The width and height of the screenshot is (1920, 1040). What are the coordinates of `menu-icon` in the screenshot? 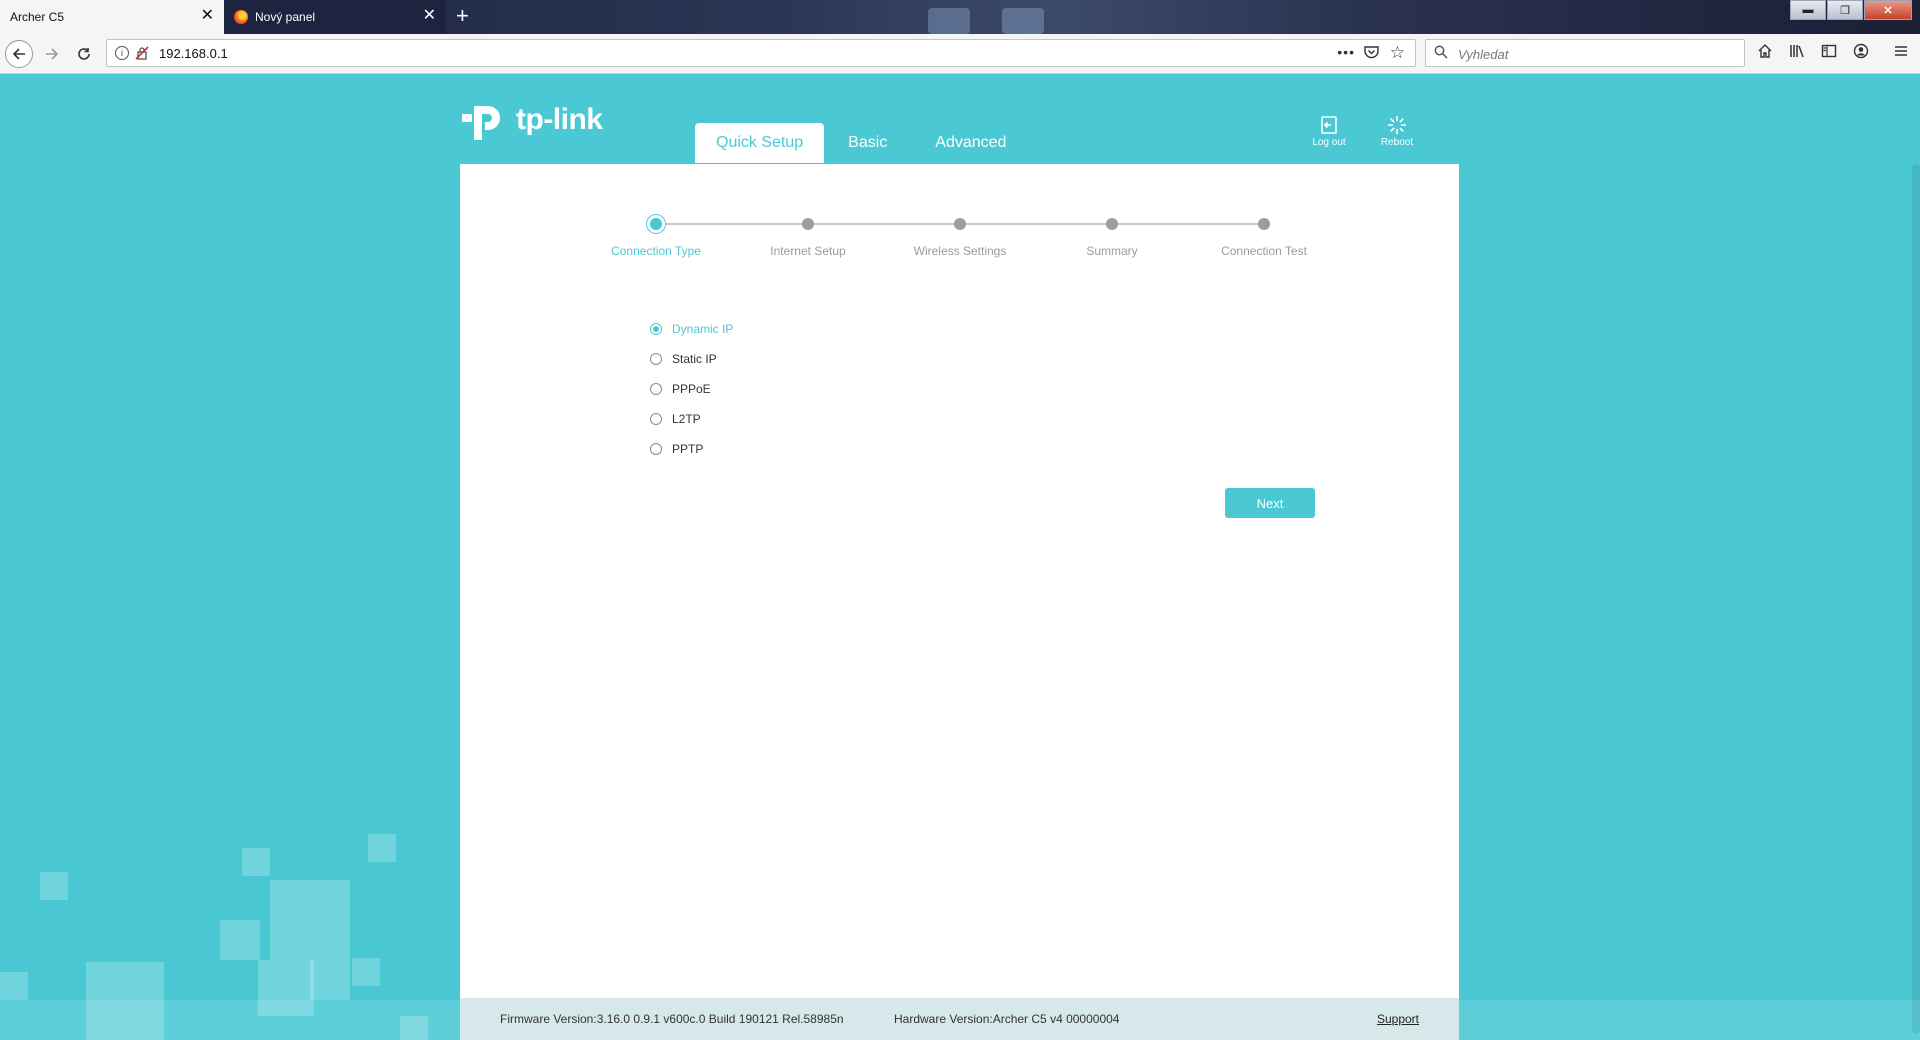 It's located at (1901, 53).